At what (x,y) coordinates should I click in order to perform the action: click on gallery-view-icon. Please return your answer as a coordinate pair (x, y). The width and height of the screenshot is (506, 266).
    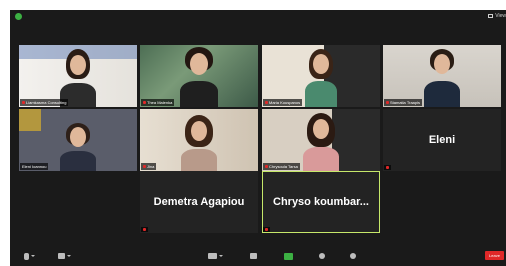
    Looking at the image, I should click on (491, 16).